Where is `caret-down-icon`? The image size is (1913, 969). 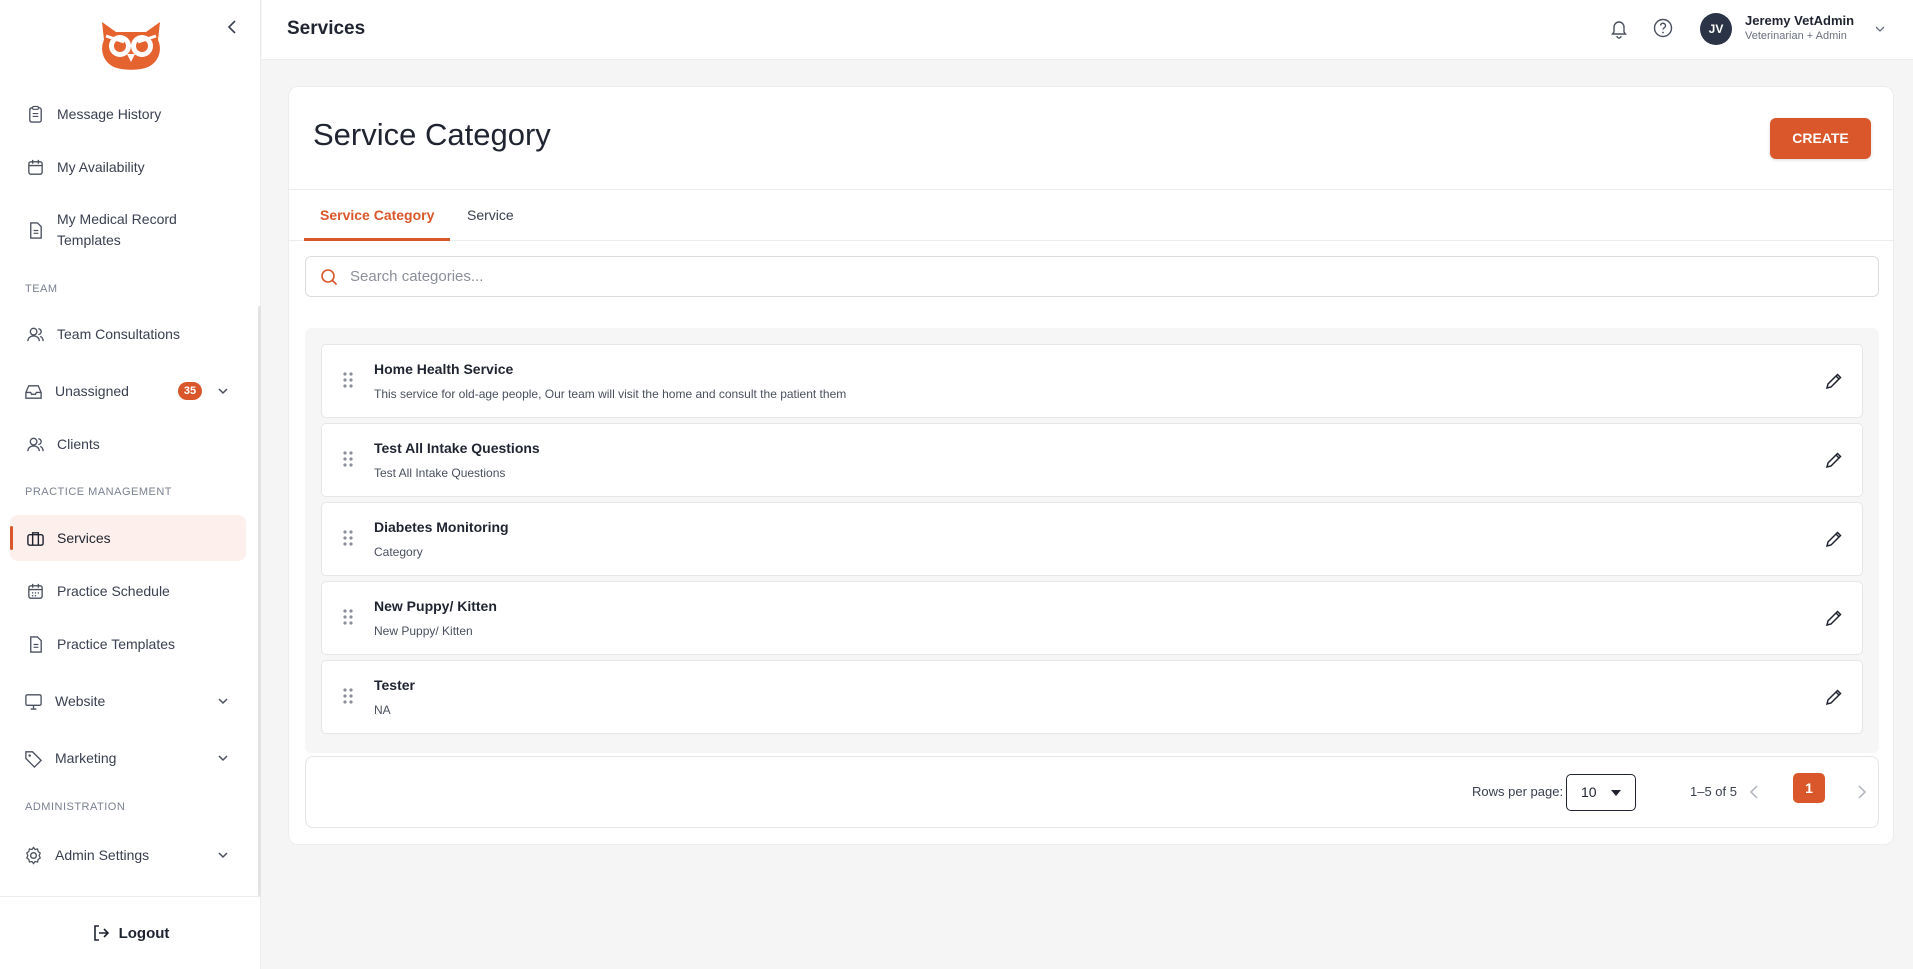
caret-down-icon is located at coordinates (1616, 793).